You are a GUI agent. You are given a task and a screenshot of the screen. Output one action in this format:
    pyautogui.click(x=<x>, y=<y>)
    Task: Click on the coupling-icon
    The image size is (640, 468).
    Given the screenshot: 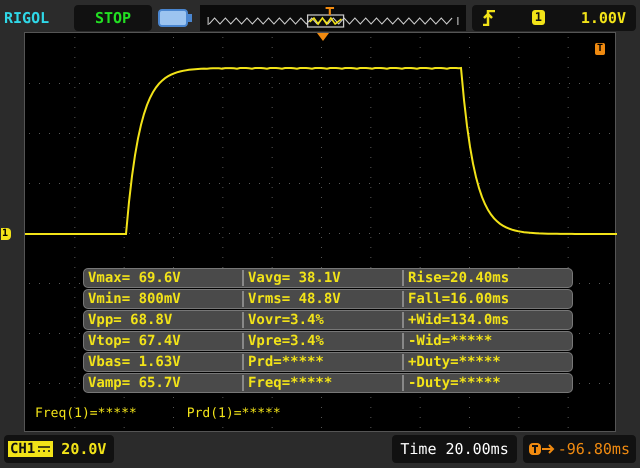 What is the action you would take?
    pyautogui.click(x=44, y=449)
    